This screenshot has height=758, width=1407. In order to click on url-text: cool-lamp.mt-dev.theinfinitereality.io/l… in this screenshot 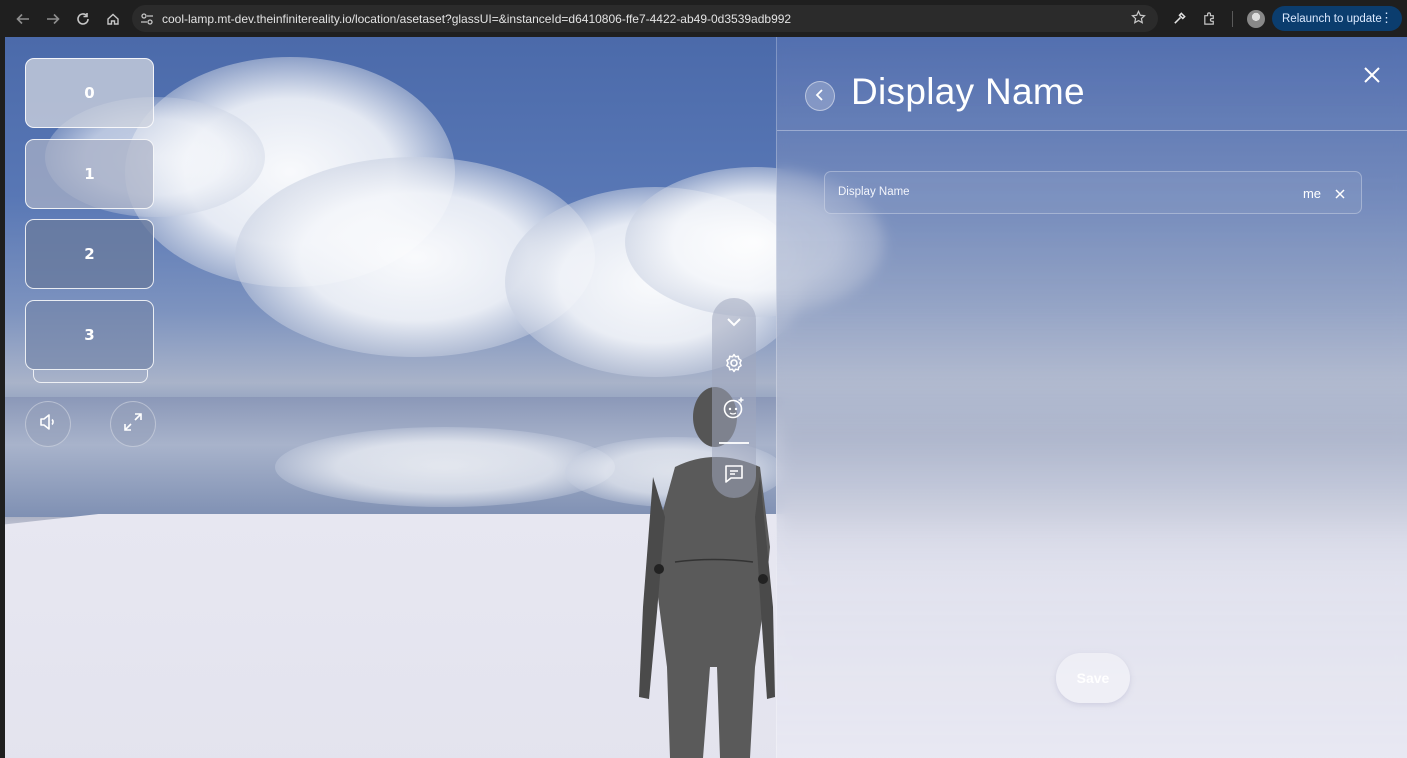, I will do `click(476, 19)`.